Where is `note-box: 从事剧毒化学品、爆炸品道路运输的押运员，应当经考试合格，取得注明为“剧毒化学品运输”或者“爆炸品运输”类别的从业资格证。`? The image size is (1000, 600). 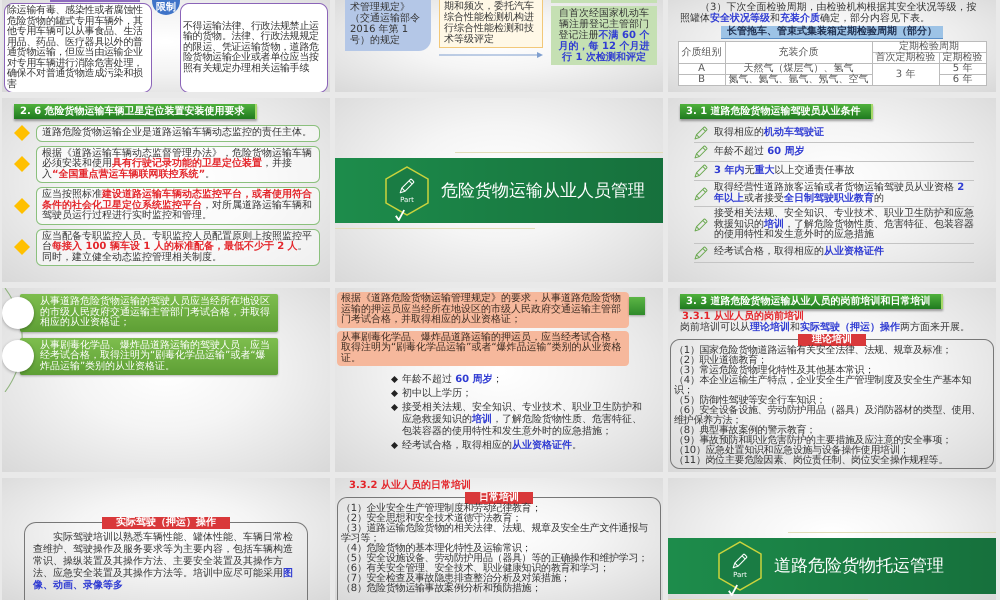 note-box: 从事剧毒化学品、爆炸品道路运输的押运员，应当经考试合格，取得注明为“剧毒化学品运输”或者“爆炸品运输”类别的从业资格证。 is located at coordinates (483, 348).